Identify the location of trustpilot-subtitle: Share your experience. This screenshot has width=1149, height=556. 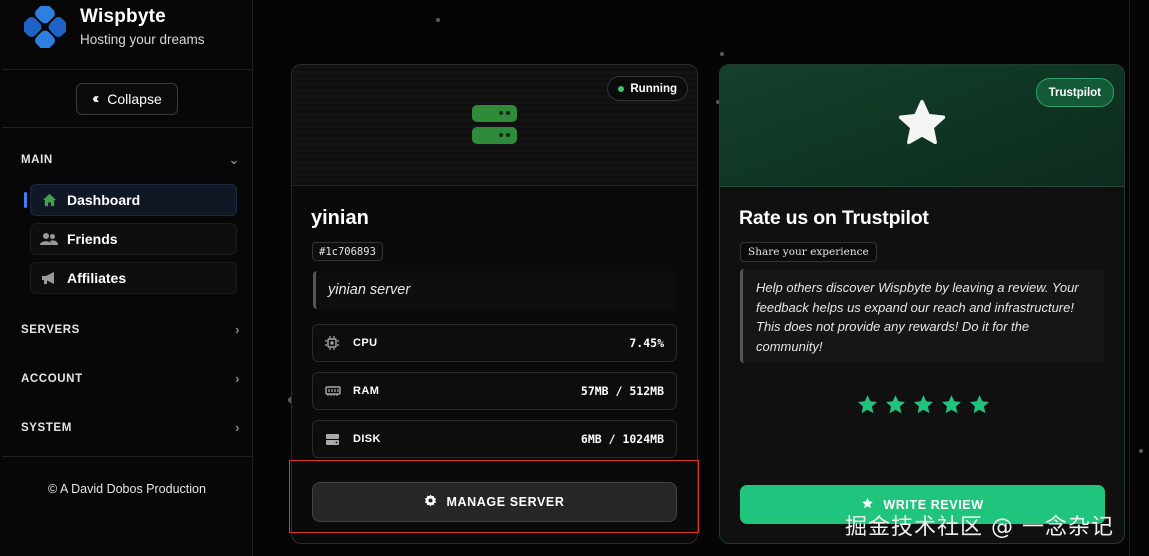
(808, 252).